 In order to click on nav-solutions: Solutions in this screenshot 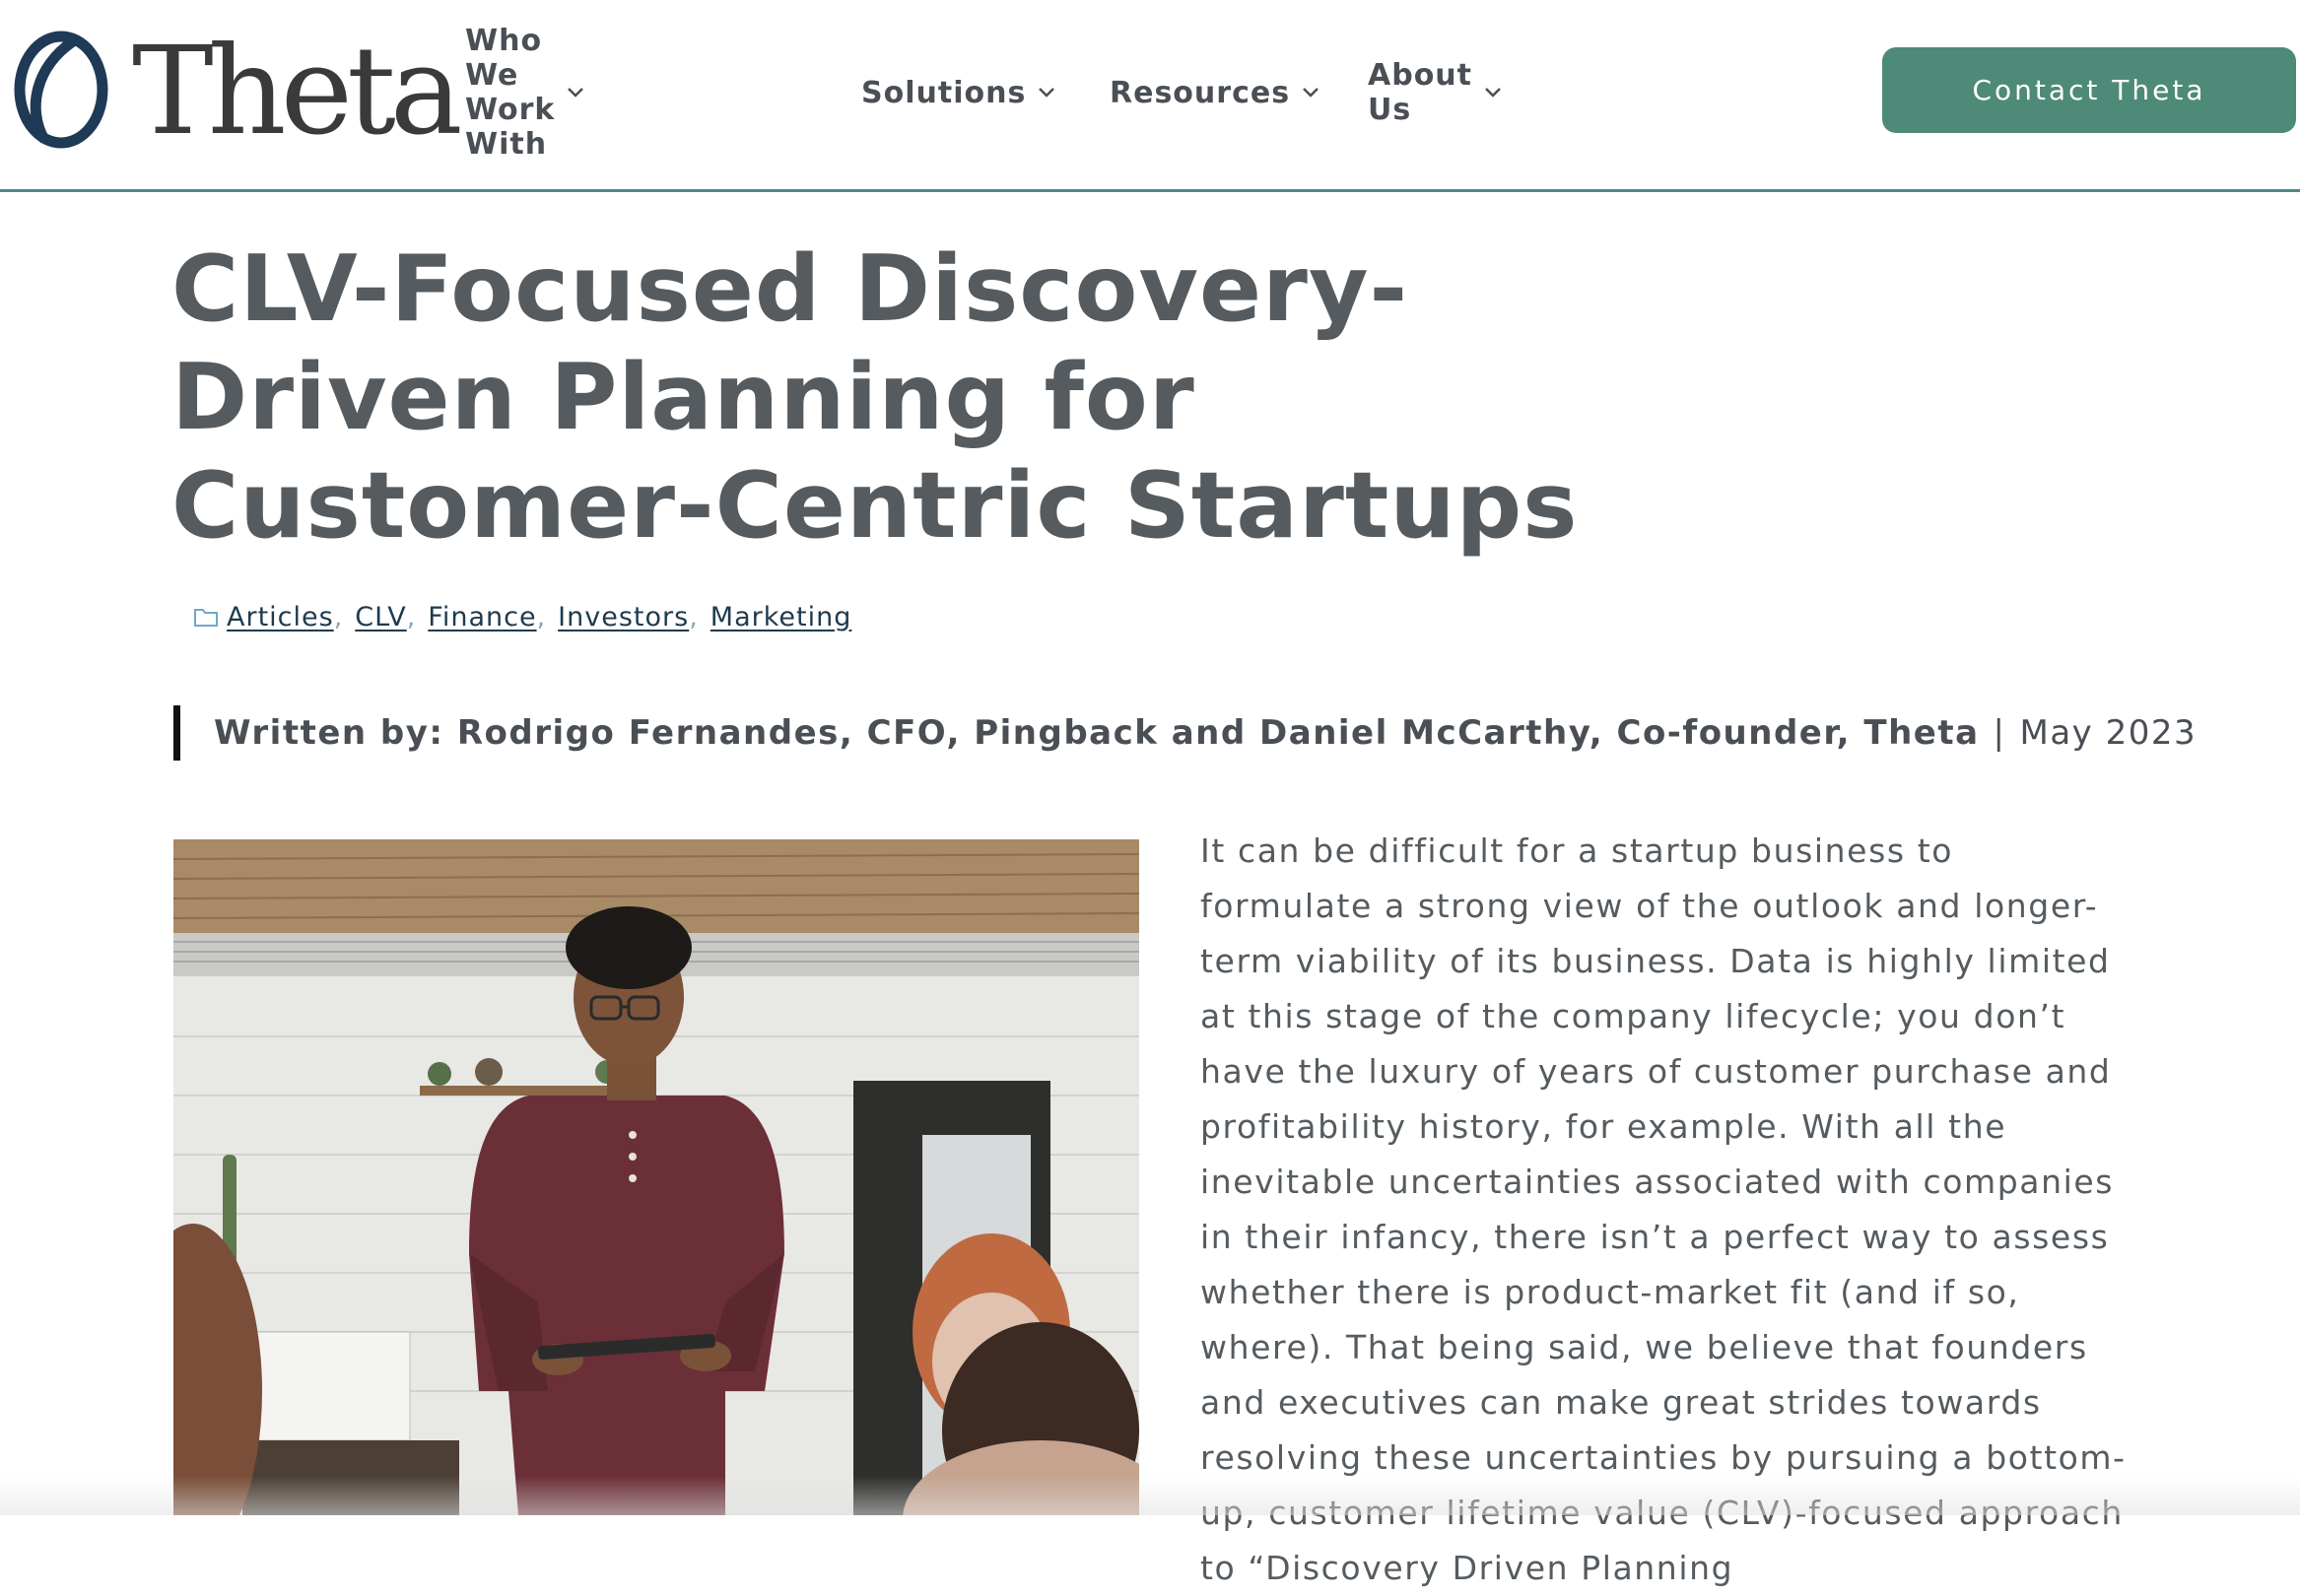, I will do `click(958, 92)`.